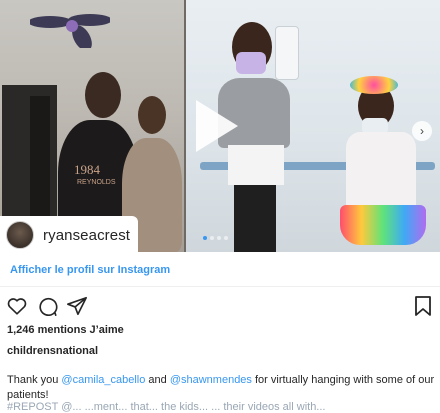  I want to click on divider, so click(220, 286).